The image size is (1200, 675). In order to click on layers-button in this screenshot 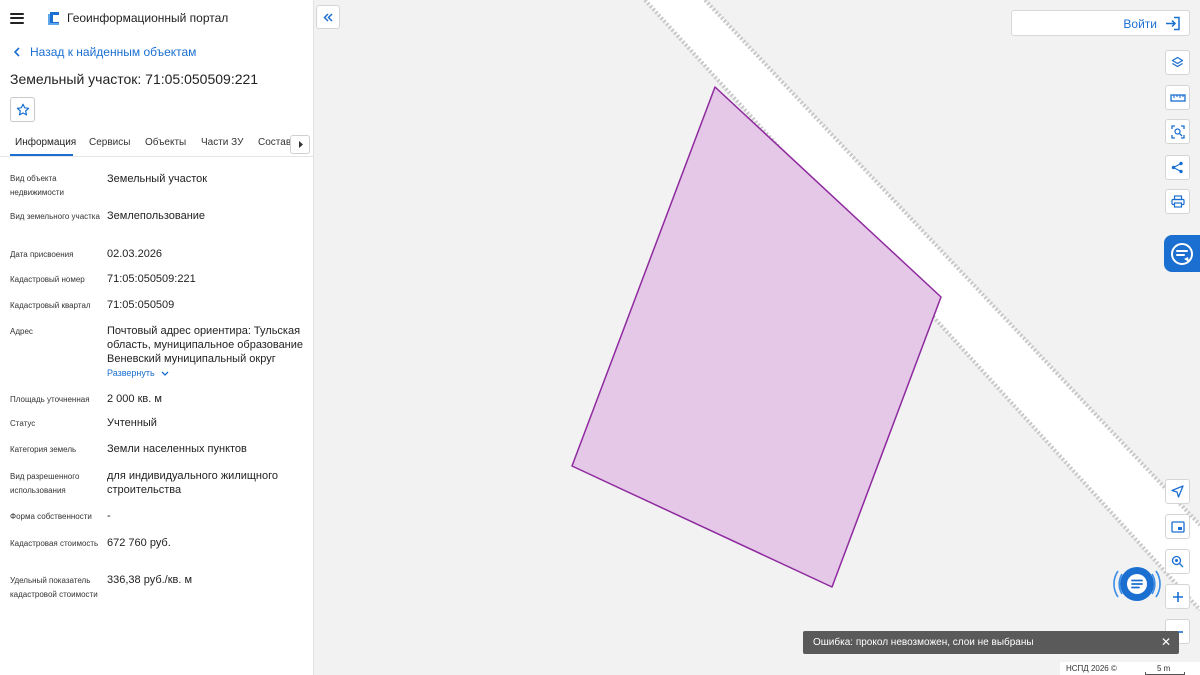, I will do `click(1177, 62)`.